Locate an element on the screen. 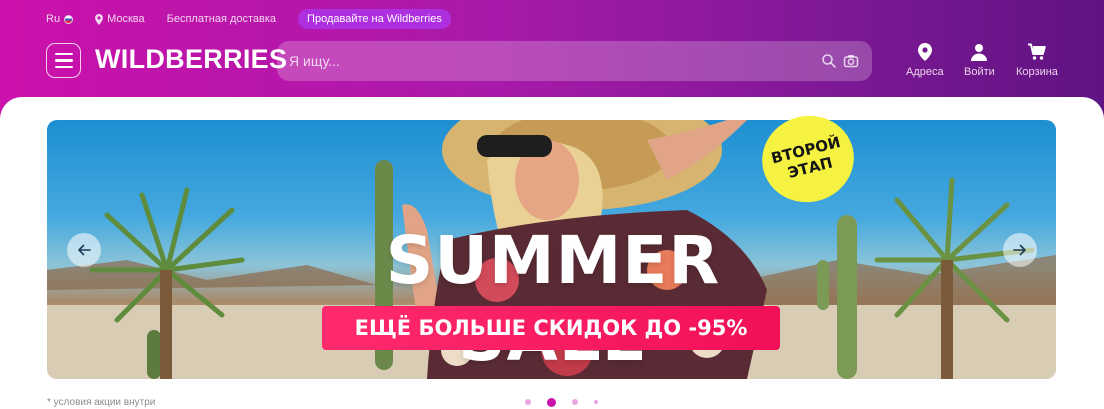 This screenshot has width=1104, height=409. sale-subtitle: ЕЩЁ БОЛЬШЕ СКИДОК ДО -95% is located at coordinates (551, 328).